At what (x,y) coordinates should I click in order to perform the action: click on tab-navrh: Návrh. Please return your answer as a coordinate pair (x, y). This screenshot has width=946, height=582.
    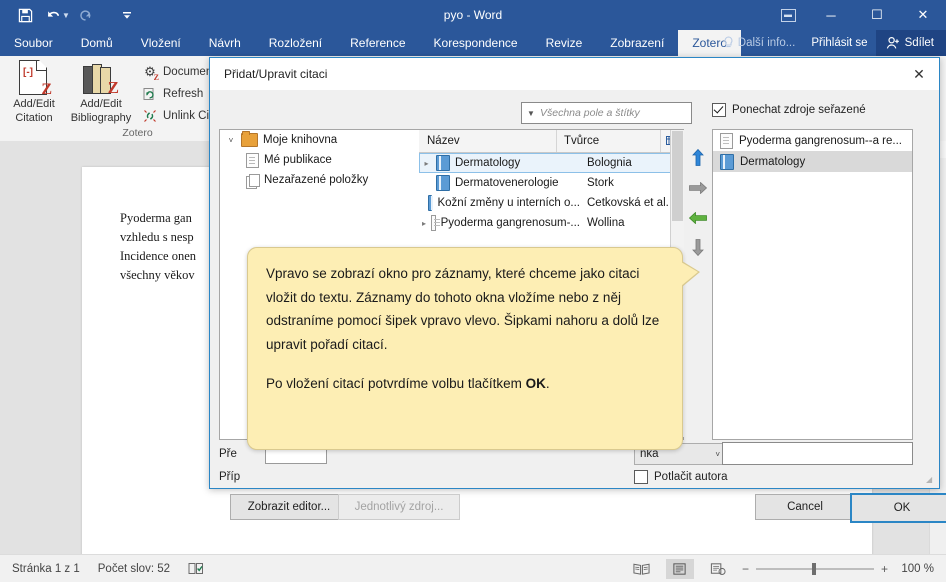
    Looking at the image, I should click on (225, 43).